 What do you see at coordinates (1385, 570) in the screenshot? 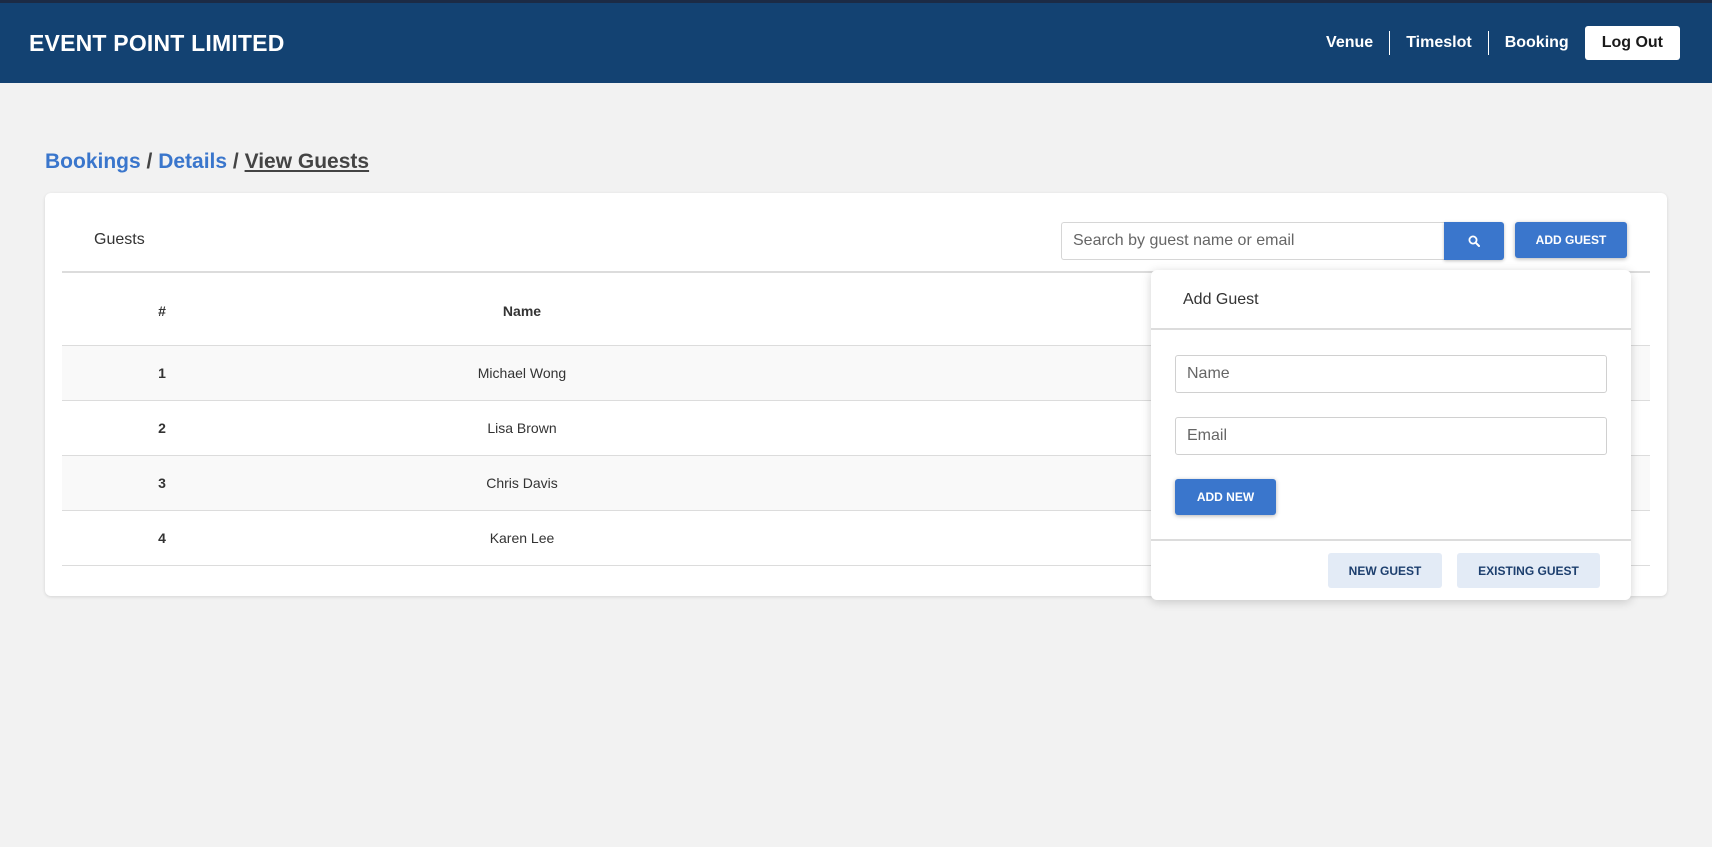
I see `new-guest-tab: NEW GUEST` at bounding box center [1385, 570].